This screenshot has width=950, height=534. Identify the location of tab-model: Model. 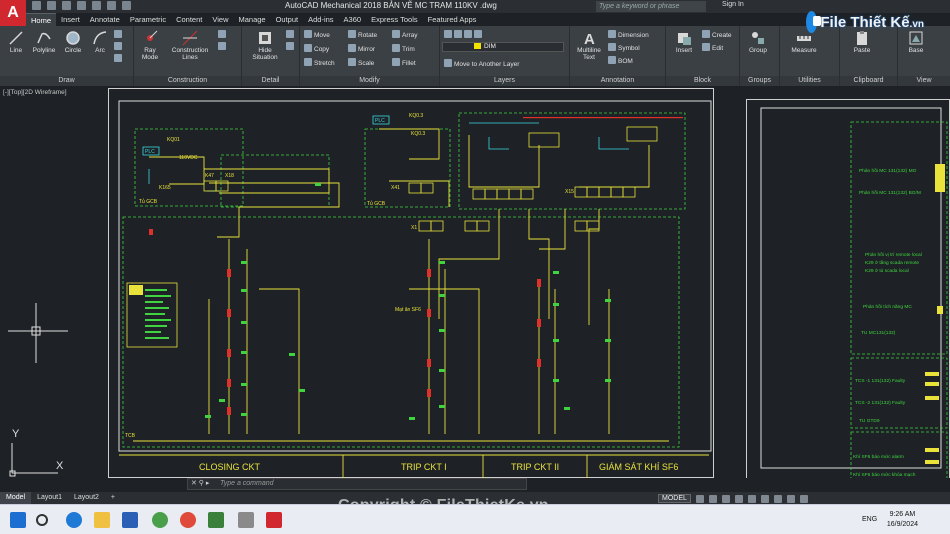
(16, 498).